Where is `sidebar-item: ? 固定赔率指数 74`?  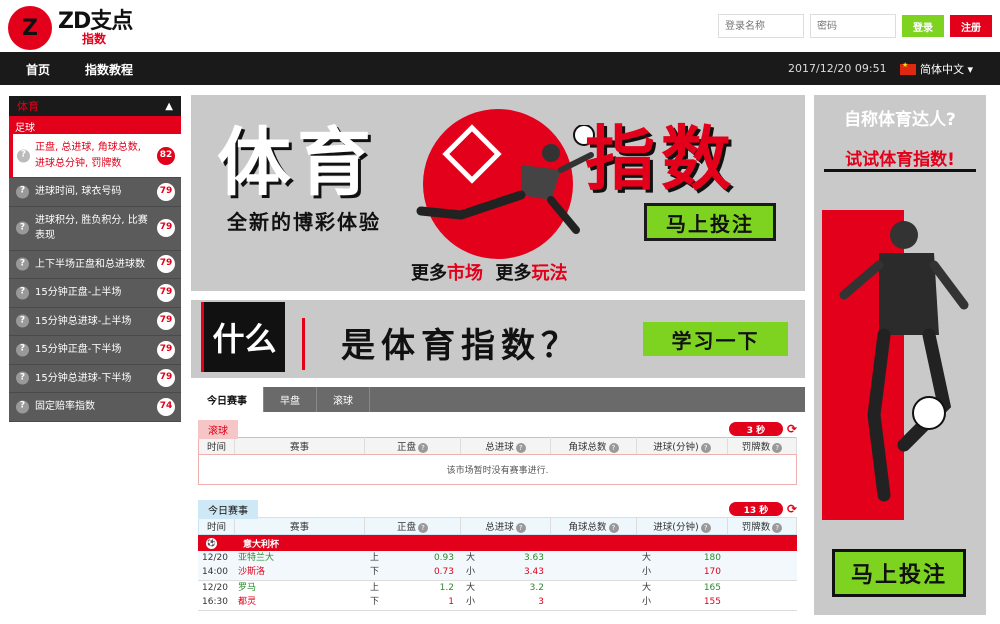
sidebar-item: ? 固定赔率指数 74 is located at coordinates (95, 407).